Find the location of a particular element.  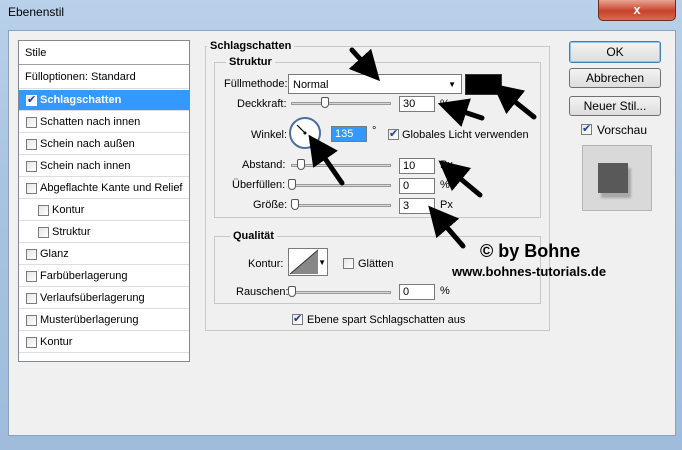

arrow-blend-mode is located at coordinates (364, 64).